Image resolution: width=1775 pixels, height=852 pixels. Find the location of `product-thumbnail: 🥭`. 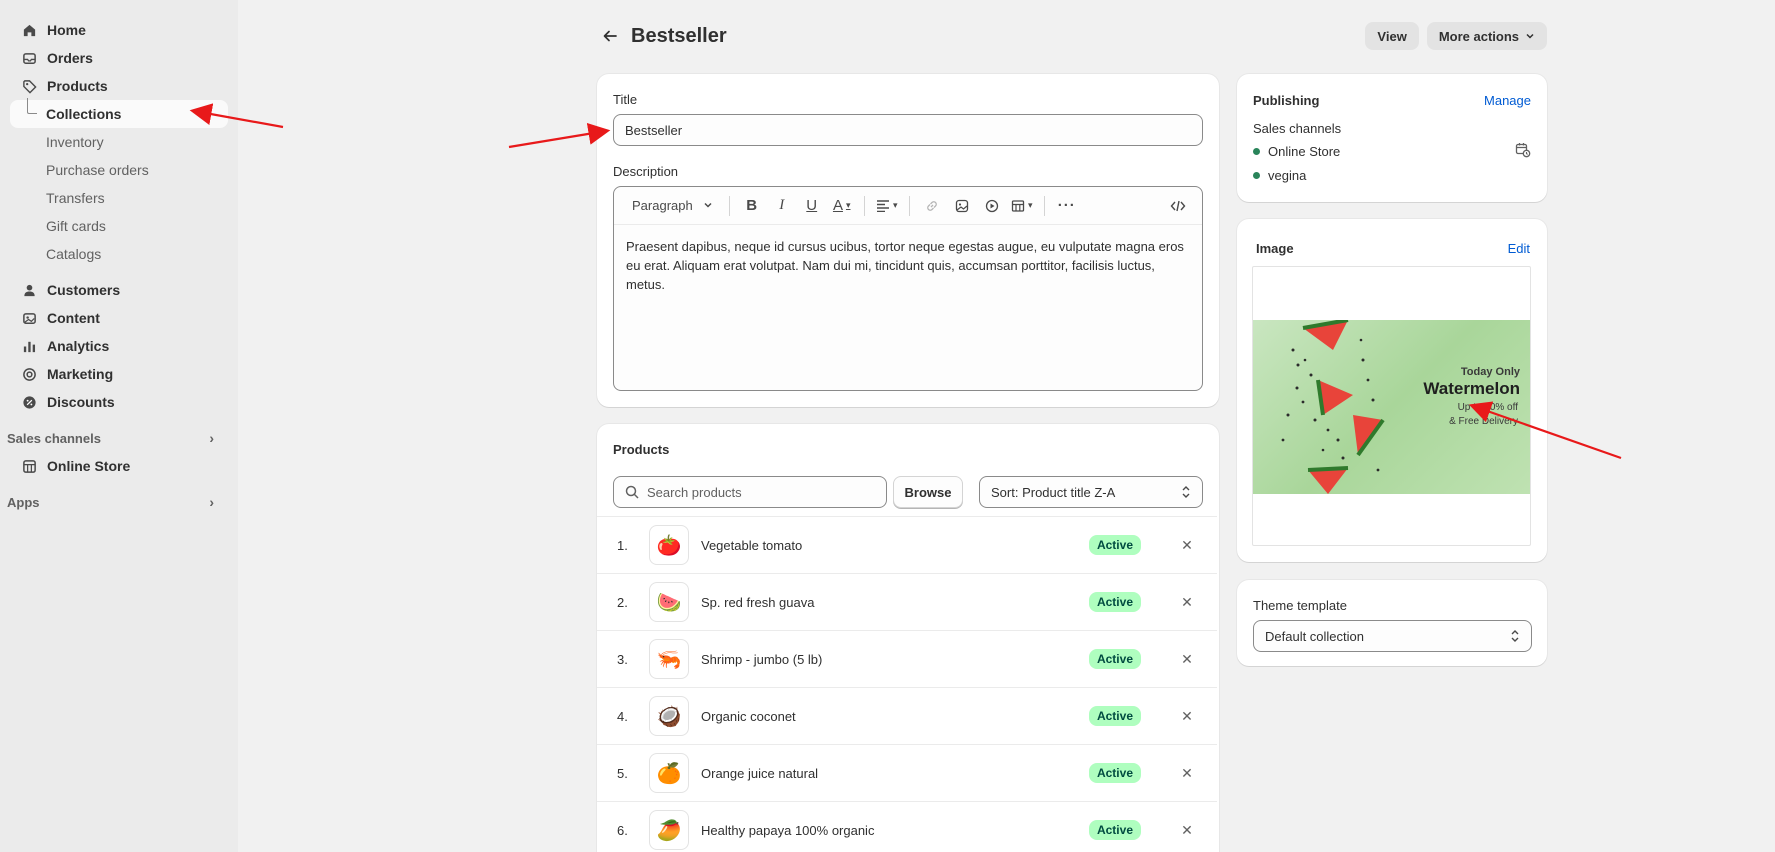

product-thumbnail: 🥭 is located at coordinates (669, 830).